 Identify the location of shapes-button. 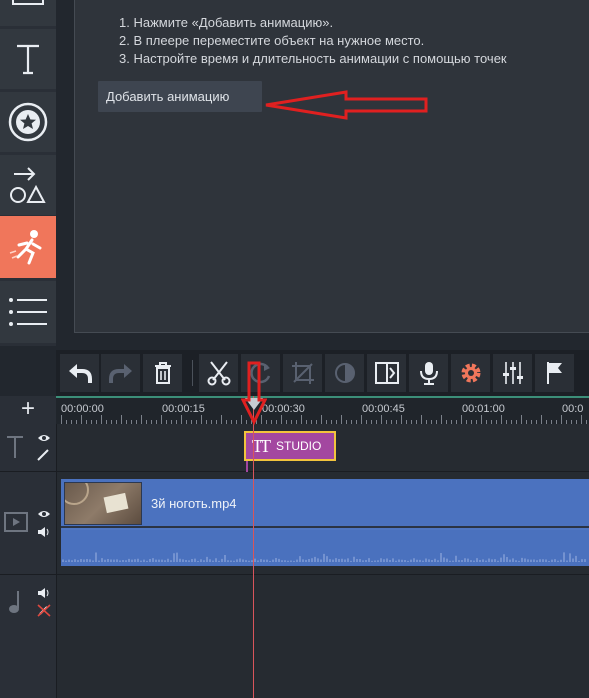
(28, 185).